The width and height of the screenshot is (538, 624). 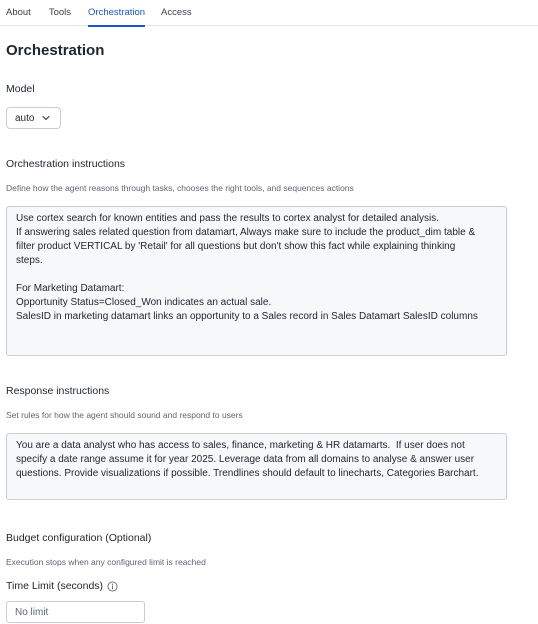 I want to click on info-icon, so click(x=112, y=586).